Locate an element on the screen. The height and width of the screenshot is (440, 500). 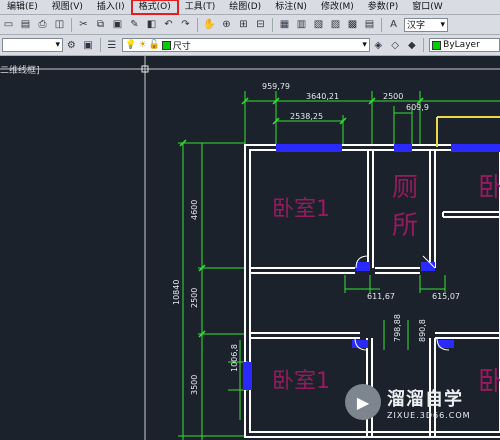
menu-window: 窗口(W is located at coordinates (427, 7).